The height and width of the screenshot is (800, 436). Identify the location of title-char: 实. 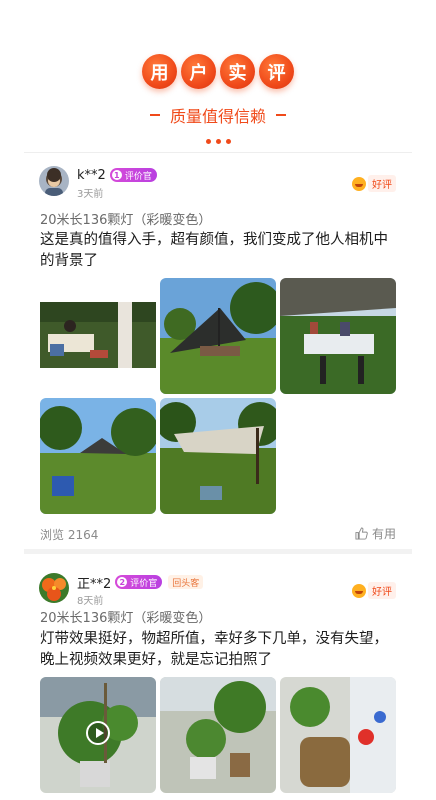
(237, 71).